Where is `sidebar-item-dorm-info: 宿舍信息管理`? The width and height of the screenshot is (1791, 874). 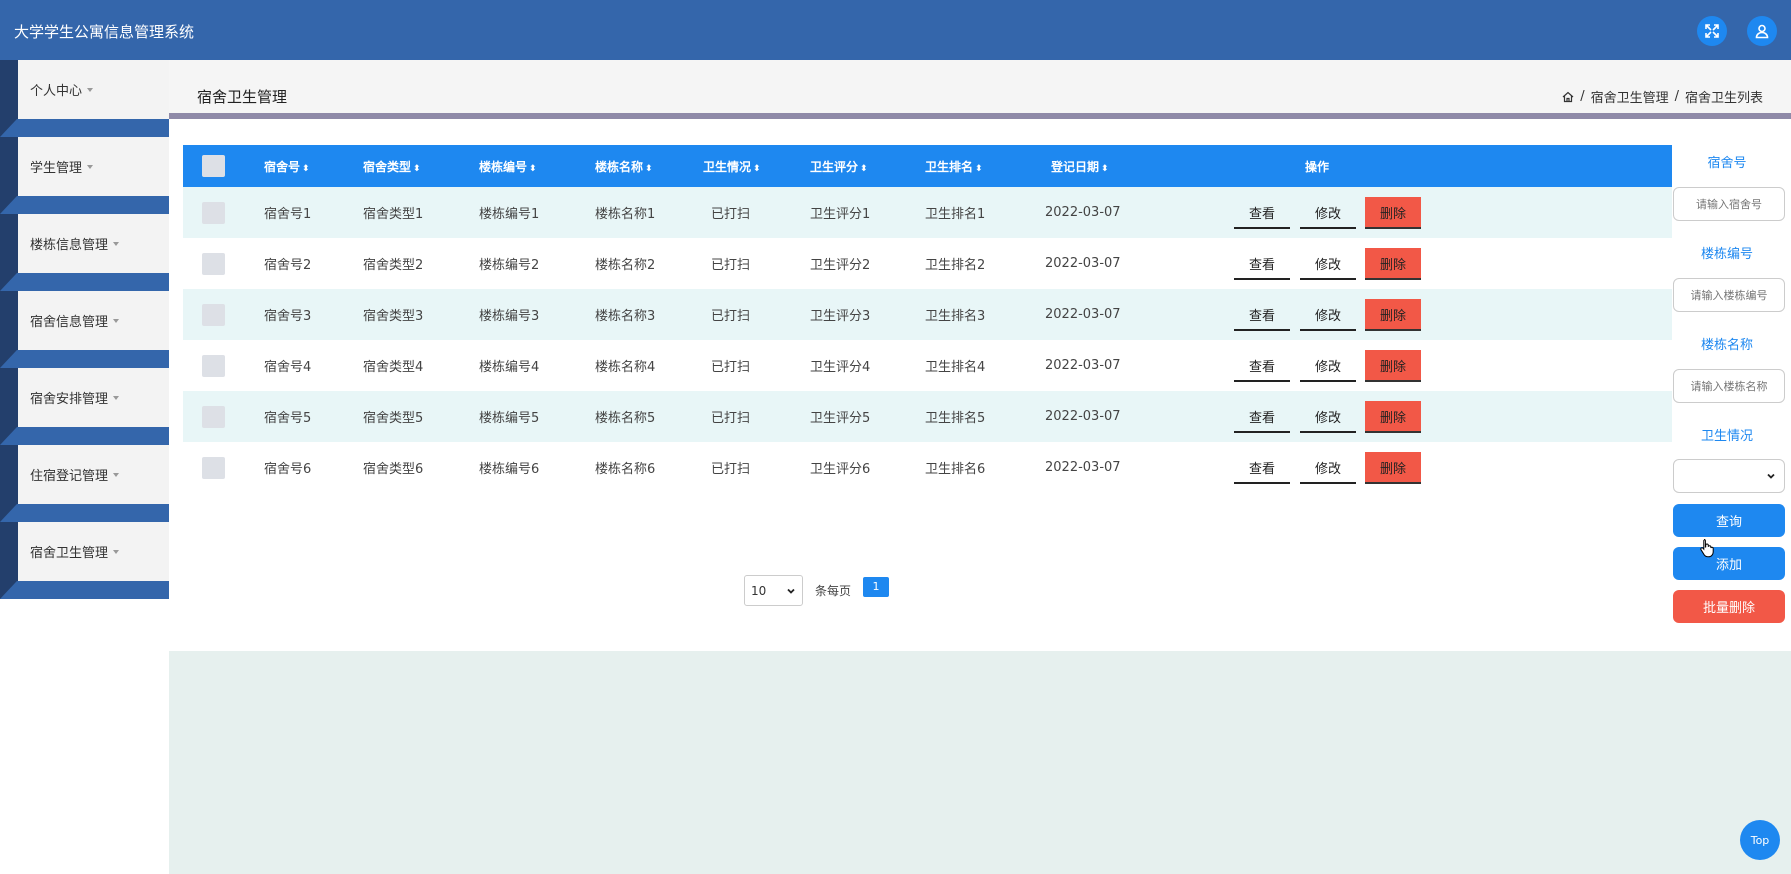
sidebar-item-dorm-info: 宿舍信息管理 is located at coordinates (93, 320).